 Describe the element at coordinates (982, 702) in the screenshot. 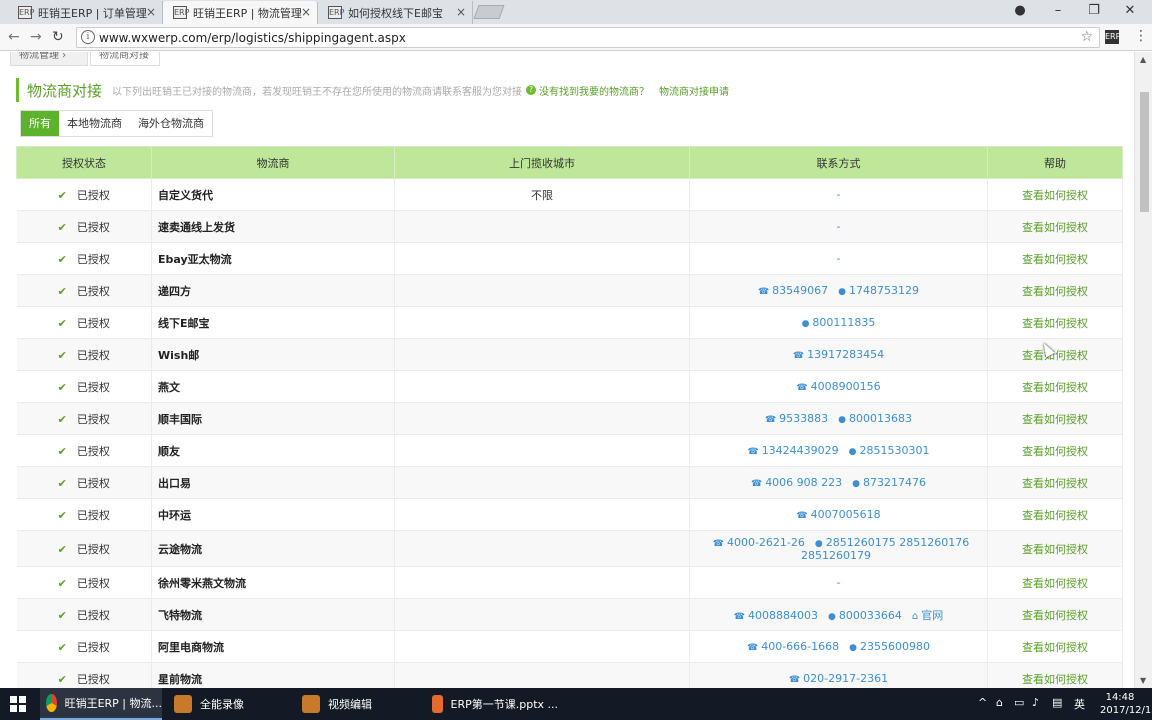

I see `tray-chevron-icon: ^` at that location.